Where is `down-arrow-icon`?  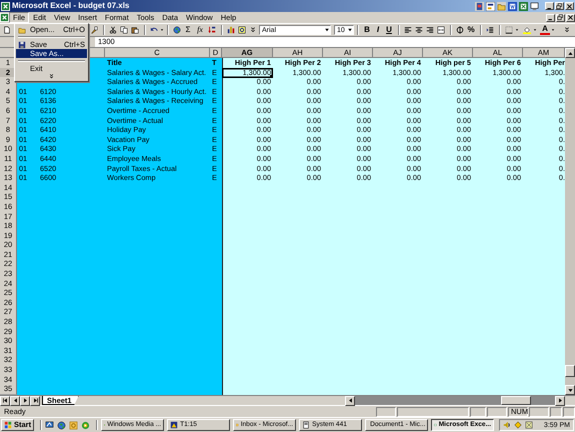
down-arrow-icon is located at coordinates (570, 390).